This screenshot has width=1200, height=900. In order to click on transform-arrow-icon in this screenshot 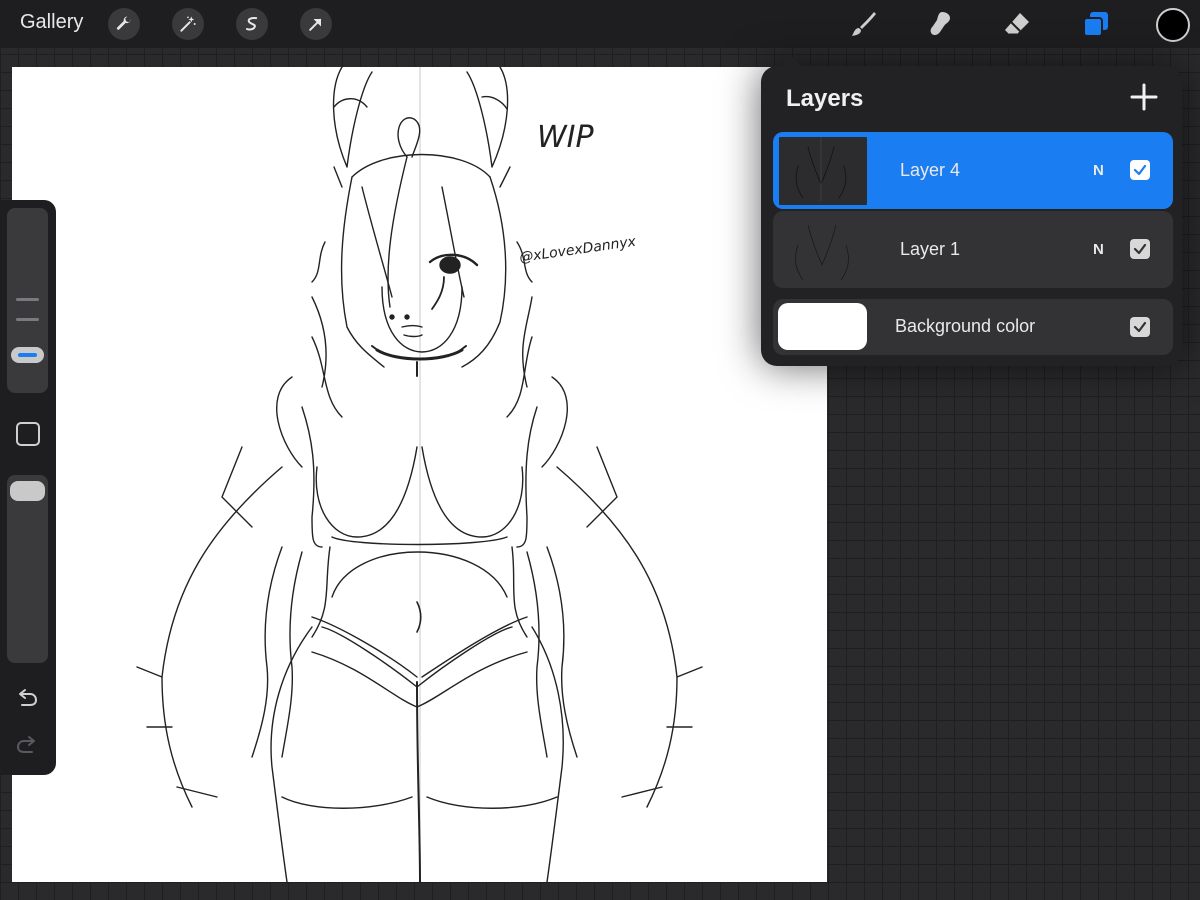, I will do `click(316, 24)`.